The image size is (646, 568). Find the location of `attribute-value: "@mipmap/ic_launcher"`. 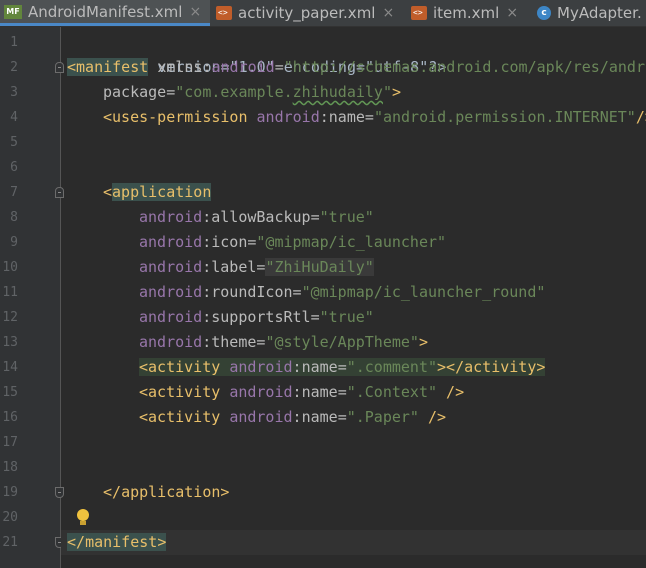

attribute-value: "@mipmap/ic_launcher" is located at coordinates (351, 242).